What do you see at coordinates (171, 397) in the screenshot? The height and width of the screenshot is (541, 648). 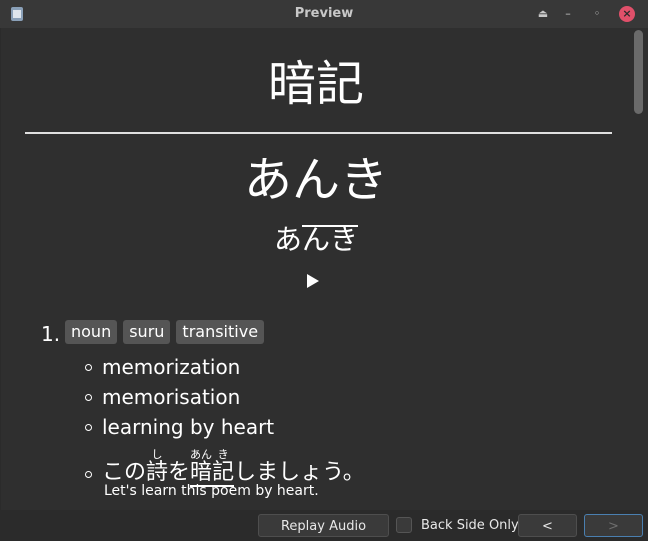 I see `gloss-text: memorisation` at bounding box center [171, 397].